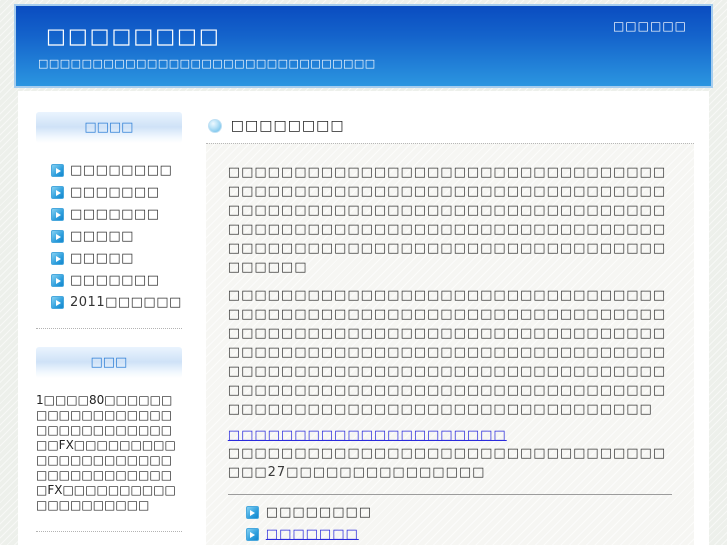  I want to click on header-nav-link: □□□□□□, so click(650, 26).